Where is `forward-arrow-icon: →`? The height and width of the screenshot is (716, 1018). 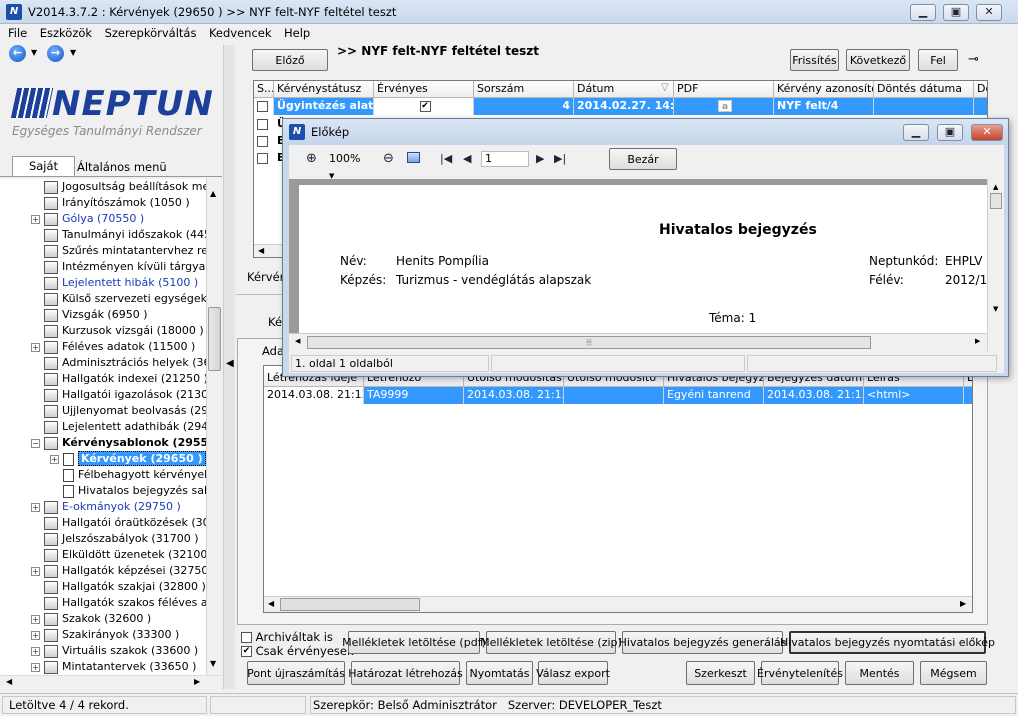 forward-arrow-icon: → is located at coordinates (55, 53).